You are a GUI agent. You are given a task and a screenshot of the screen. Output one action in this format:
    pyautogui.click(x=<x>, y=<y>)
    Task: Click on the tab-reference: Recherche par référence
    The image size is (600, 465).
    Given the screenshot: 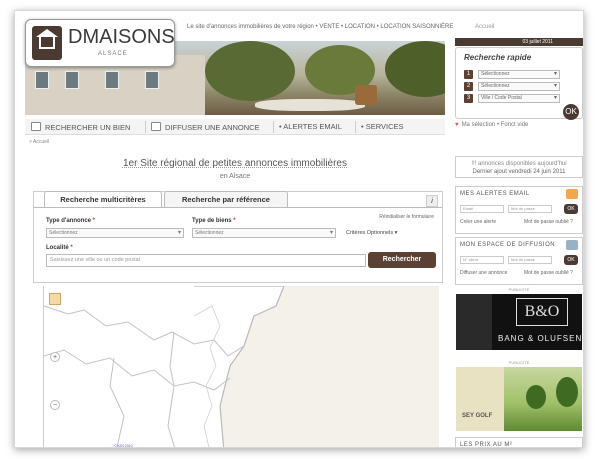 What is the action you would take?
    pyautogui.click(x=226, y=199)
    